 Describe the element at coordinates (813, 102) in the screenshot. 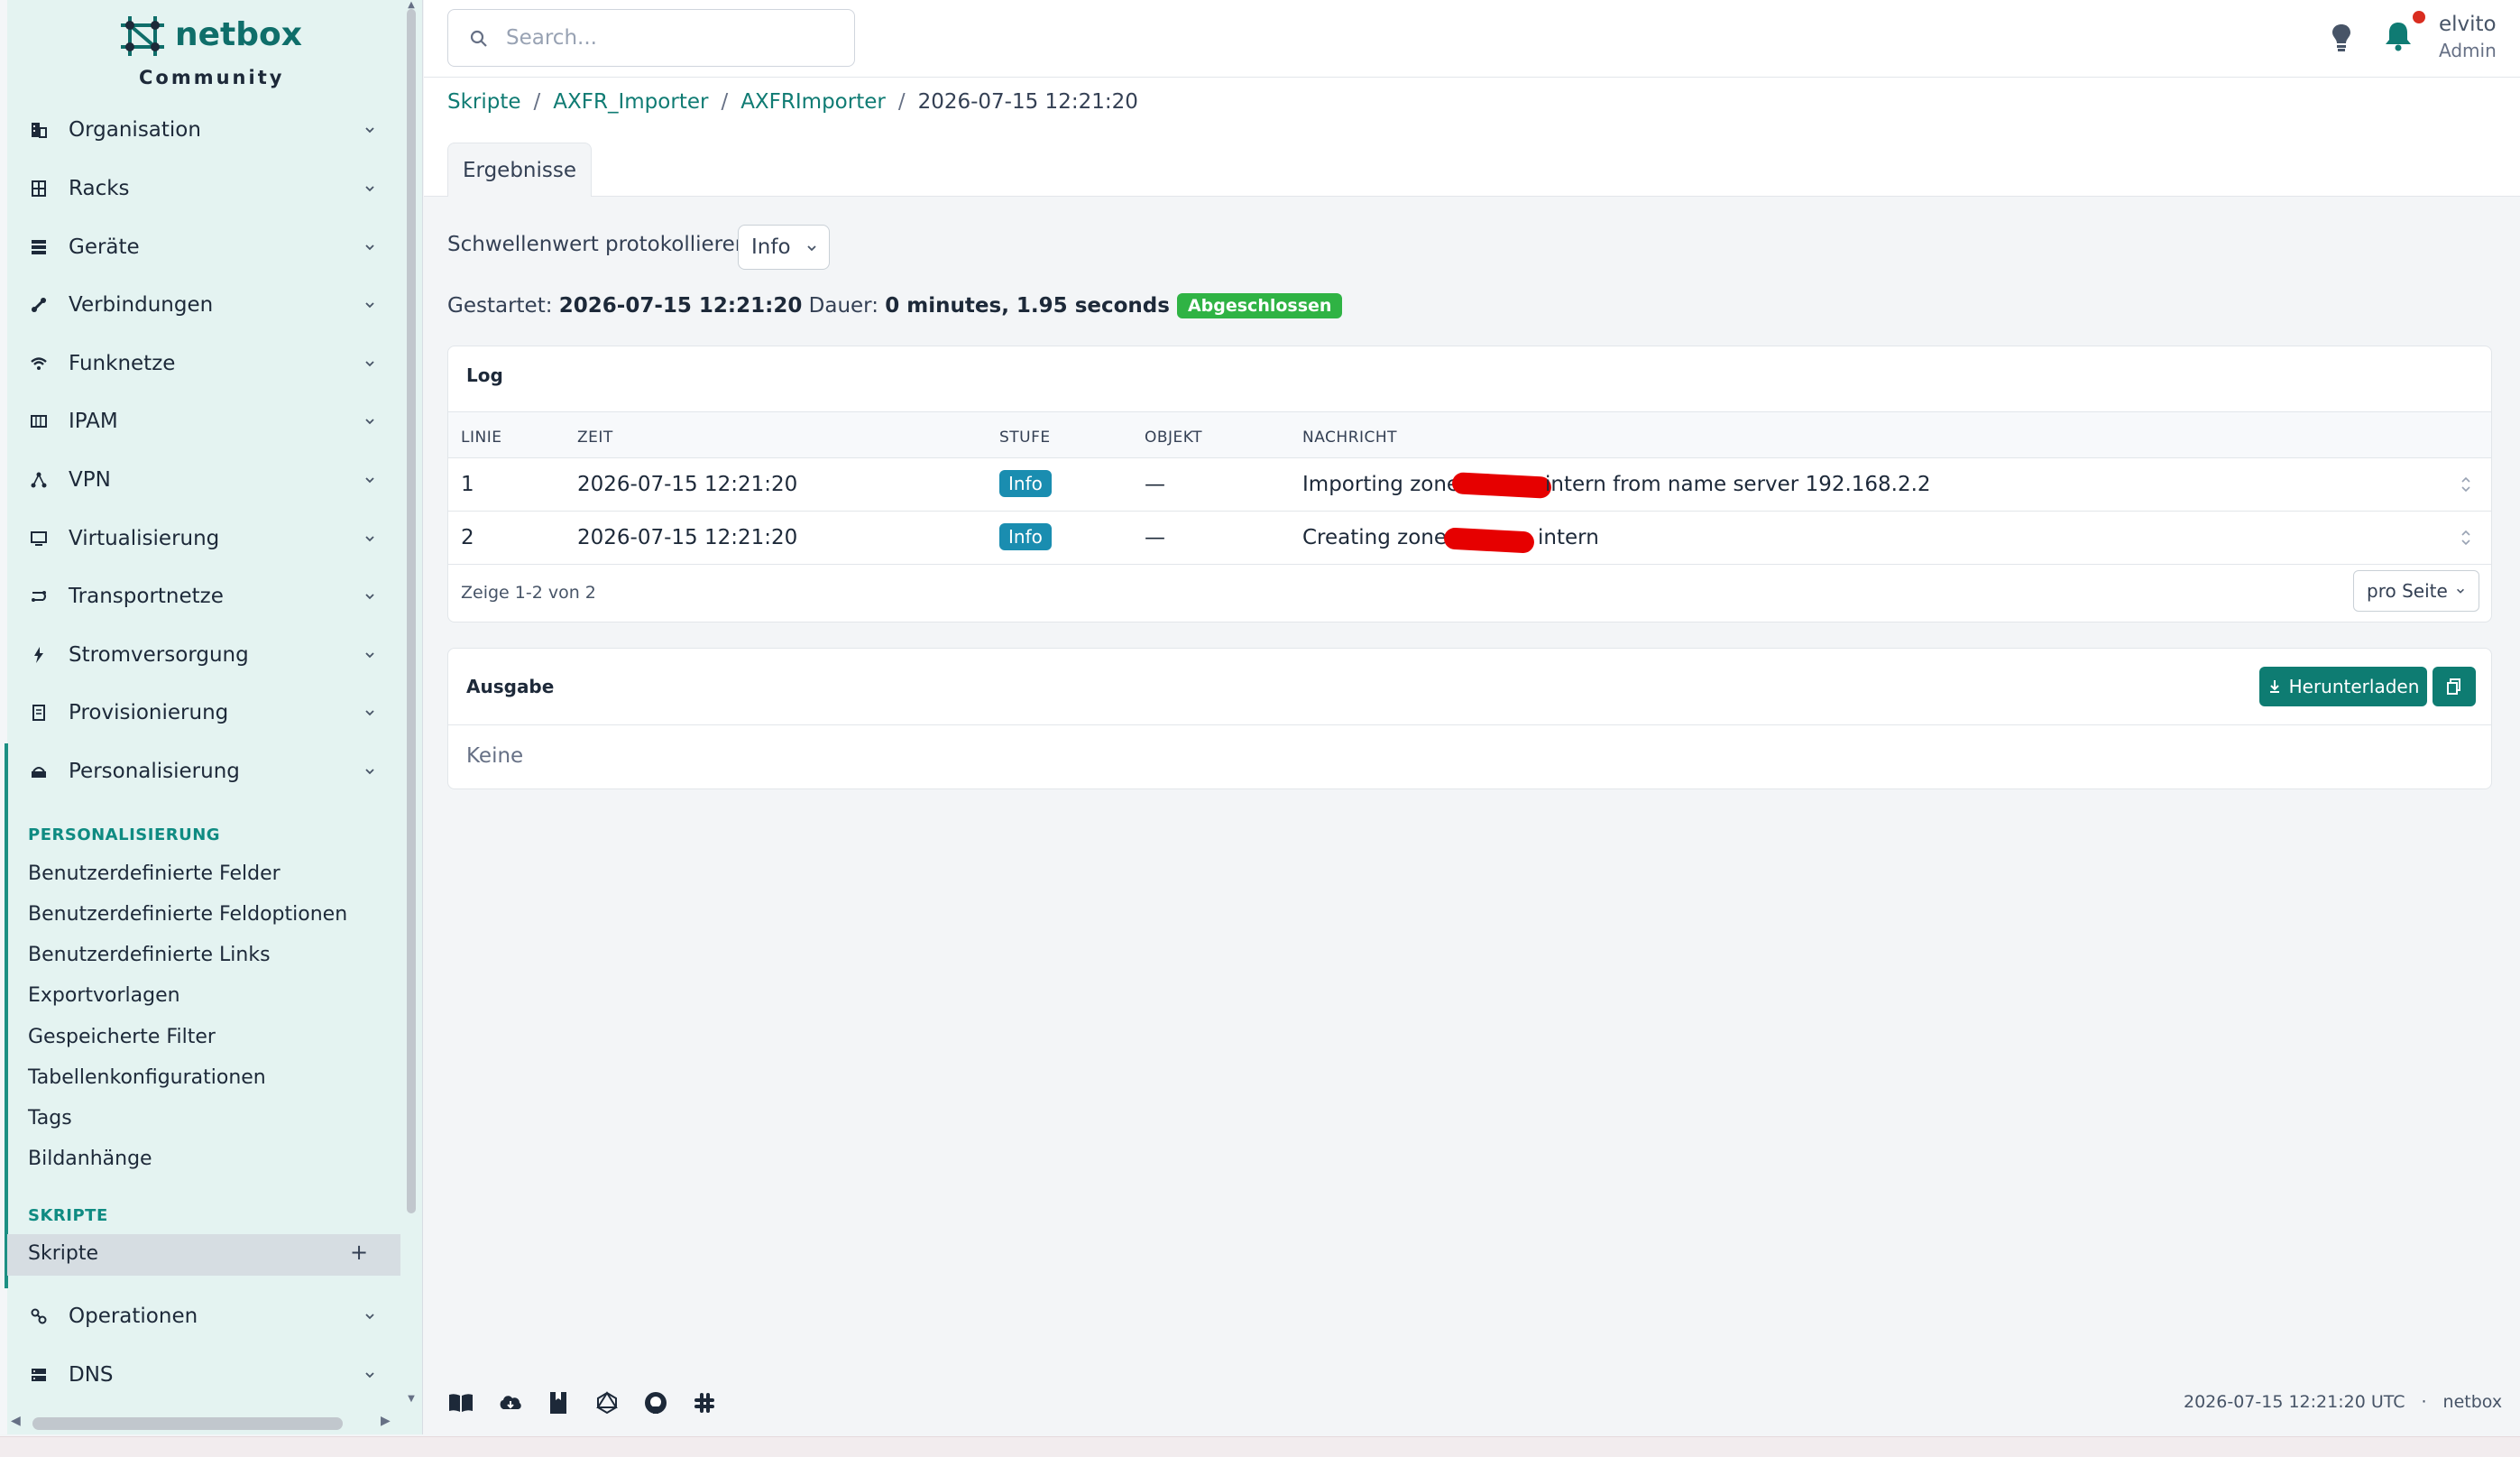

I see `breadcrumb-script: AXFRImporter` at that location.